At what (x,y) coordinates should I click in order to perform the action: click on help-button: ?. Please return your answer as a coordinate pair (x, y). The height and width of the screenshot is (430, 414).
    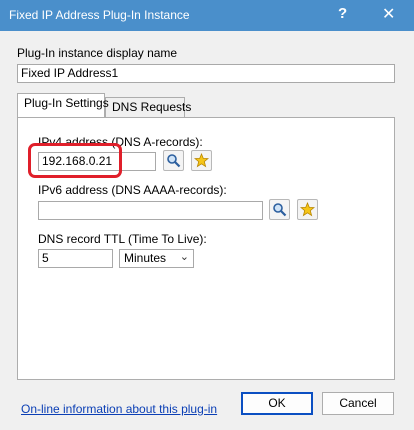
    Looking at the image, I should click on (342, 13).